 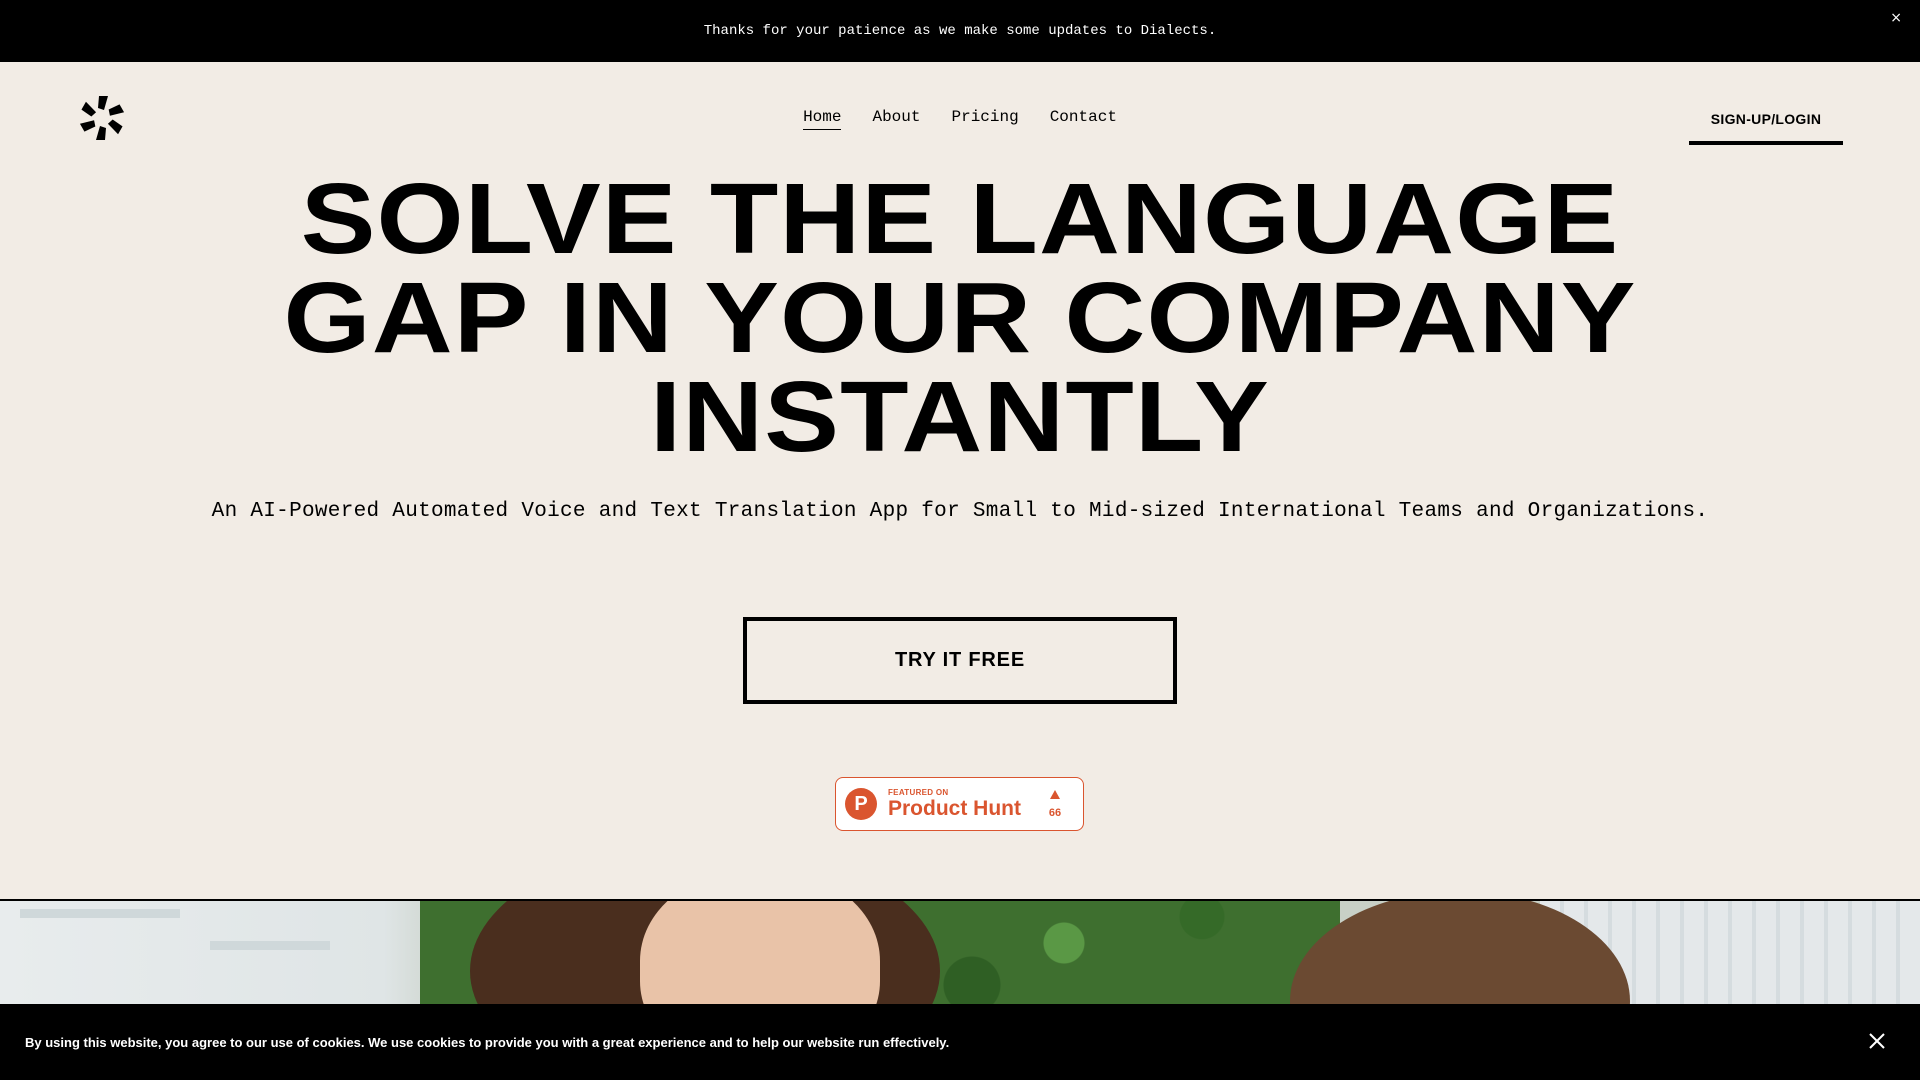 What do you see at coordinates (918, 792) in the screenshot?
I see `product-hunt-featured-label: FEATURED ON` at bounding box center [918, 792].